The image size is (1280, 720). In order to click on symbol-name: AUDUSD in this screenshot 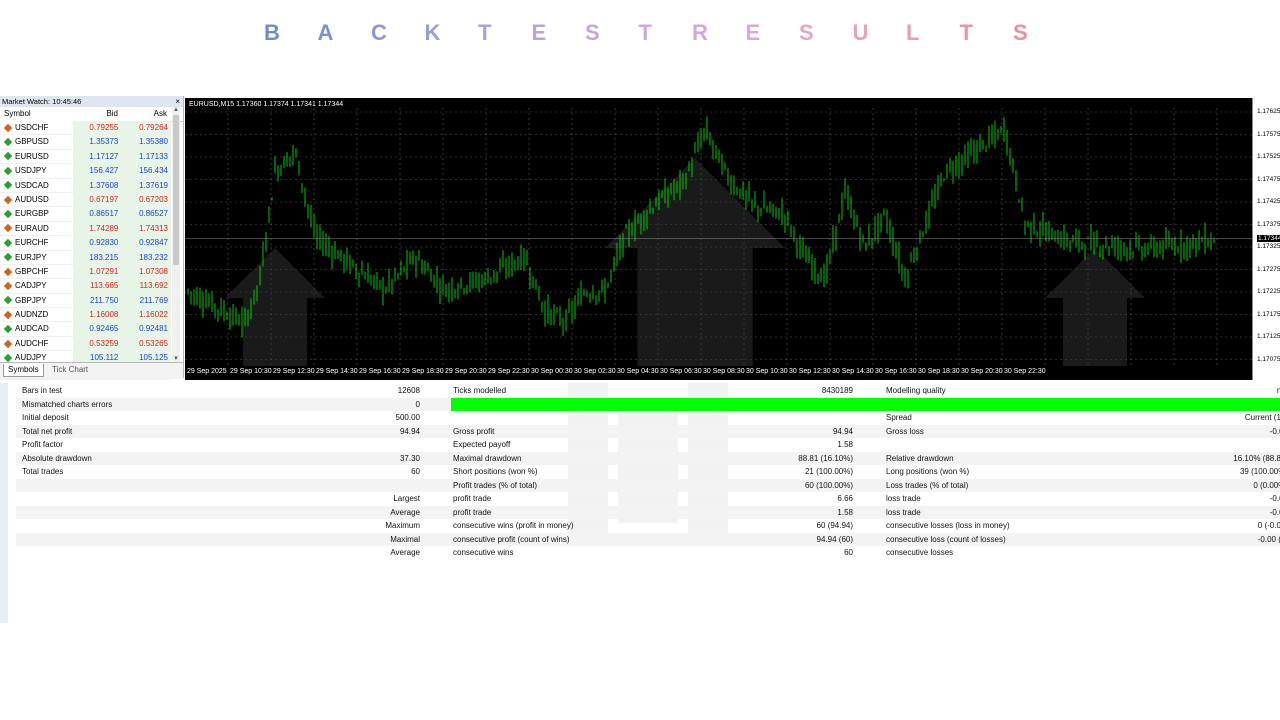, I will do `click(32, 199)`.